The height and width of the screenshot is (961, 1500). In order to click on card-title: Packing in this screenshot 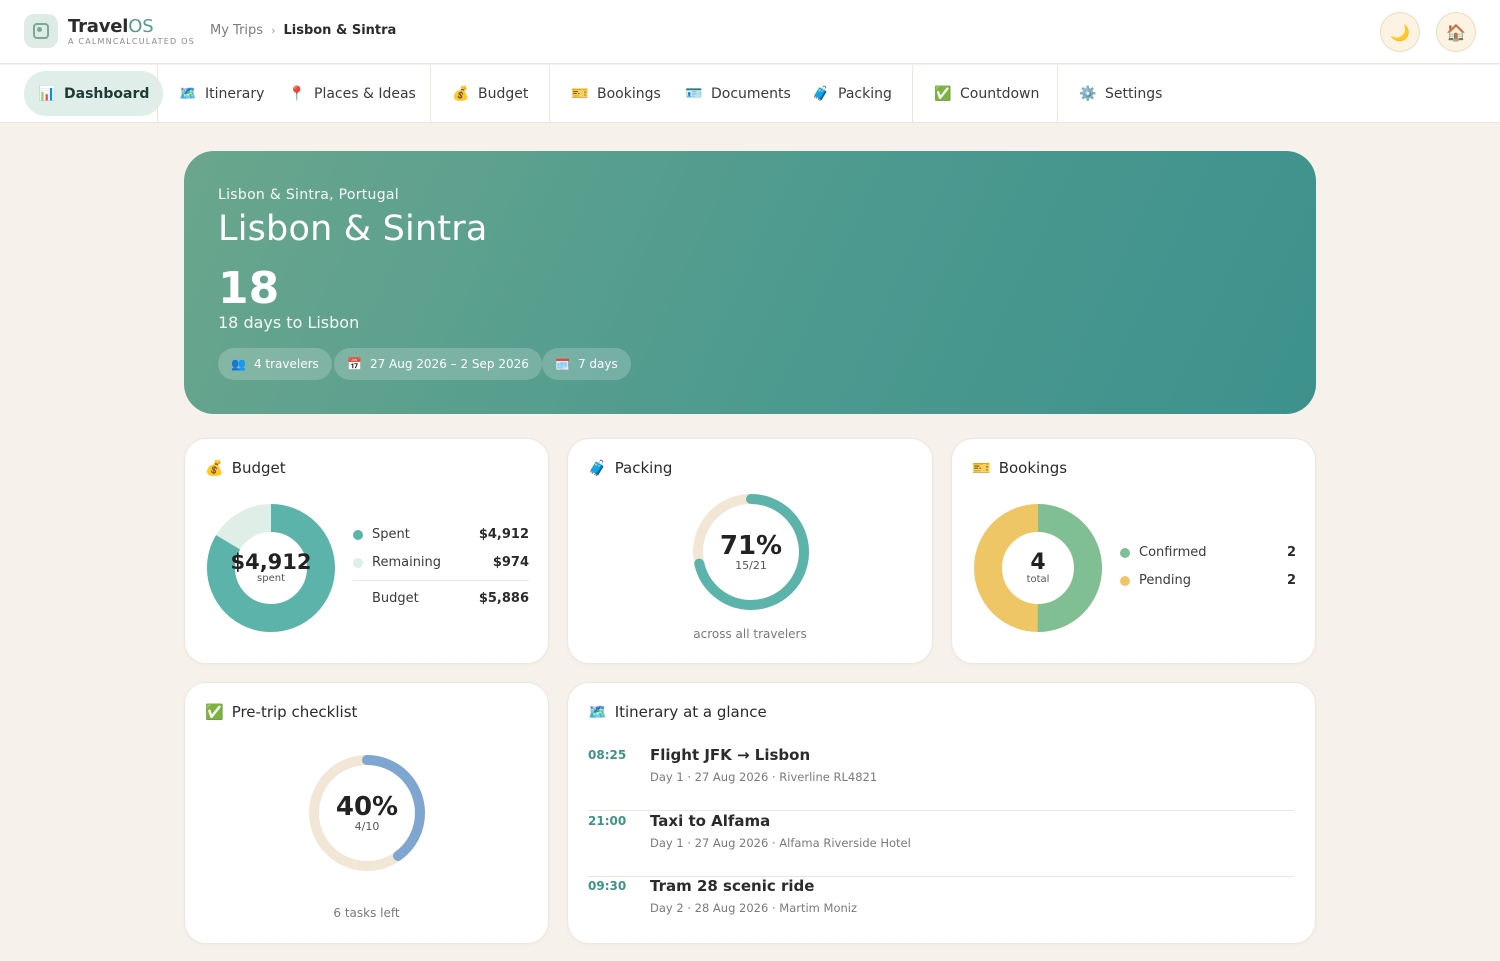, I will do `click(643, 468)`.